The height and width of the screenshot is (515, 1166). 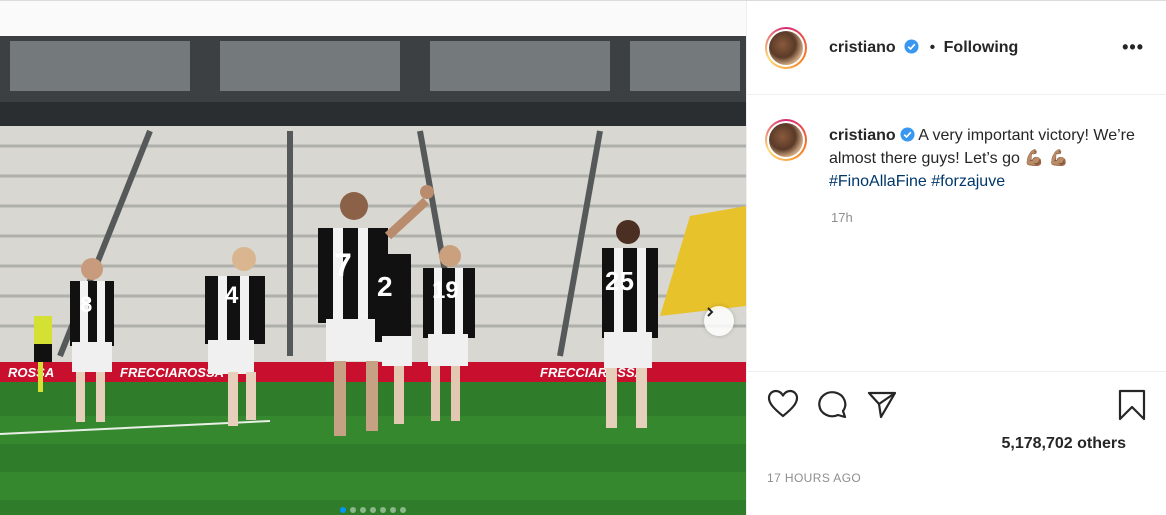 What do you see at coordinates (923, 48) in the screenshot?
I see `author-line: cristiano • Following` at bounding box center [923, 48].